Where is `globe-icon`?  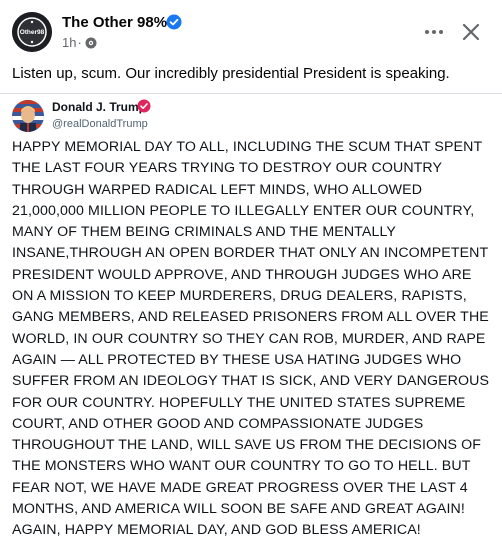 globe-icon is located at coordinates (91, 43).